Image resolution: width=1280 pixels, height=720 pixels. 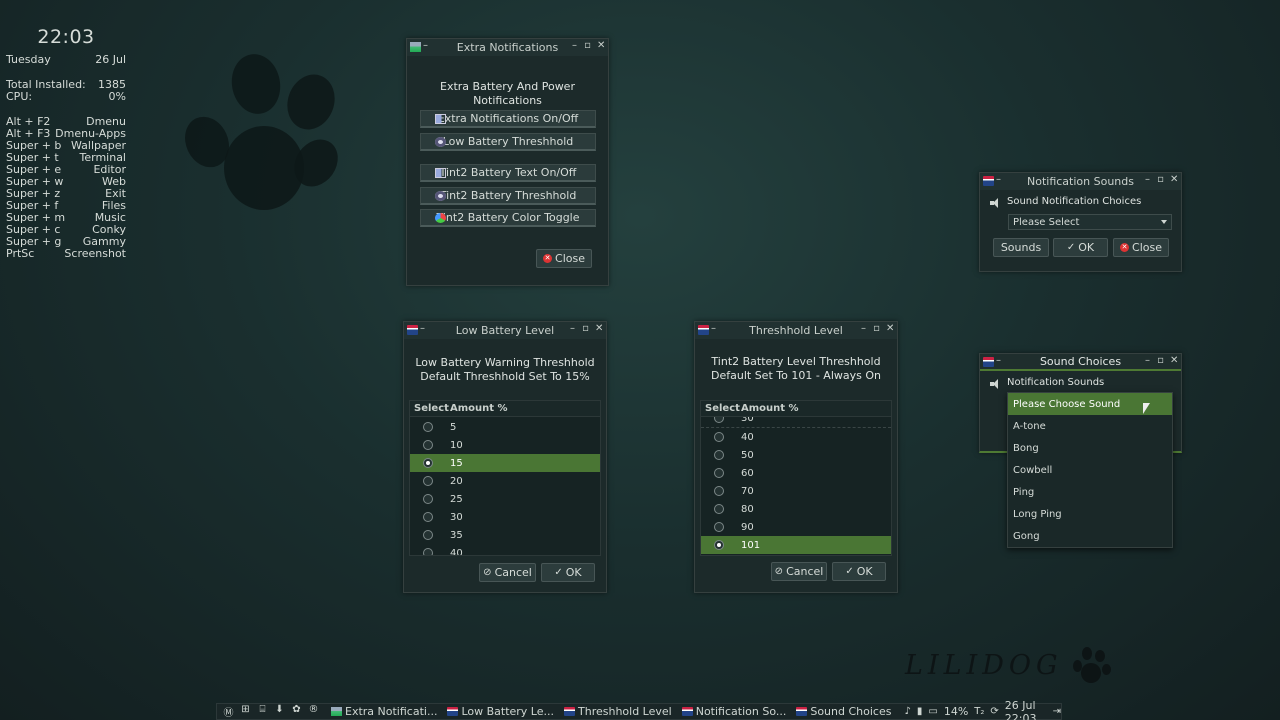 What do you see at coordinates (796, 330) in the screenshot?
I see `titlebar: – Threshhold Level – ▫ ✕` at bounding box center [796, 330].